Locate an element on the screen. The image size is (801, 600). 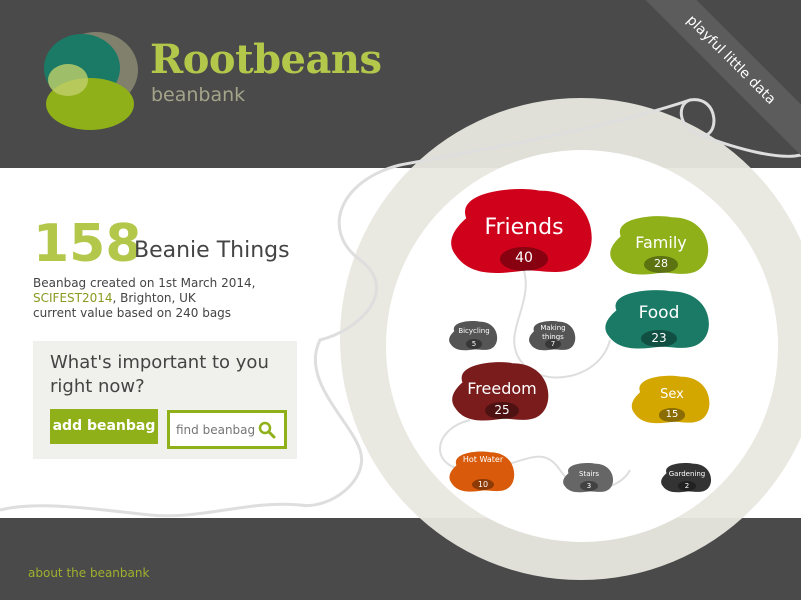
bean-item: Bicycling 5 is located at coordinates (474, 336).